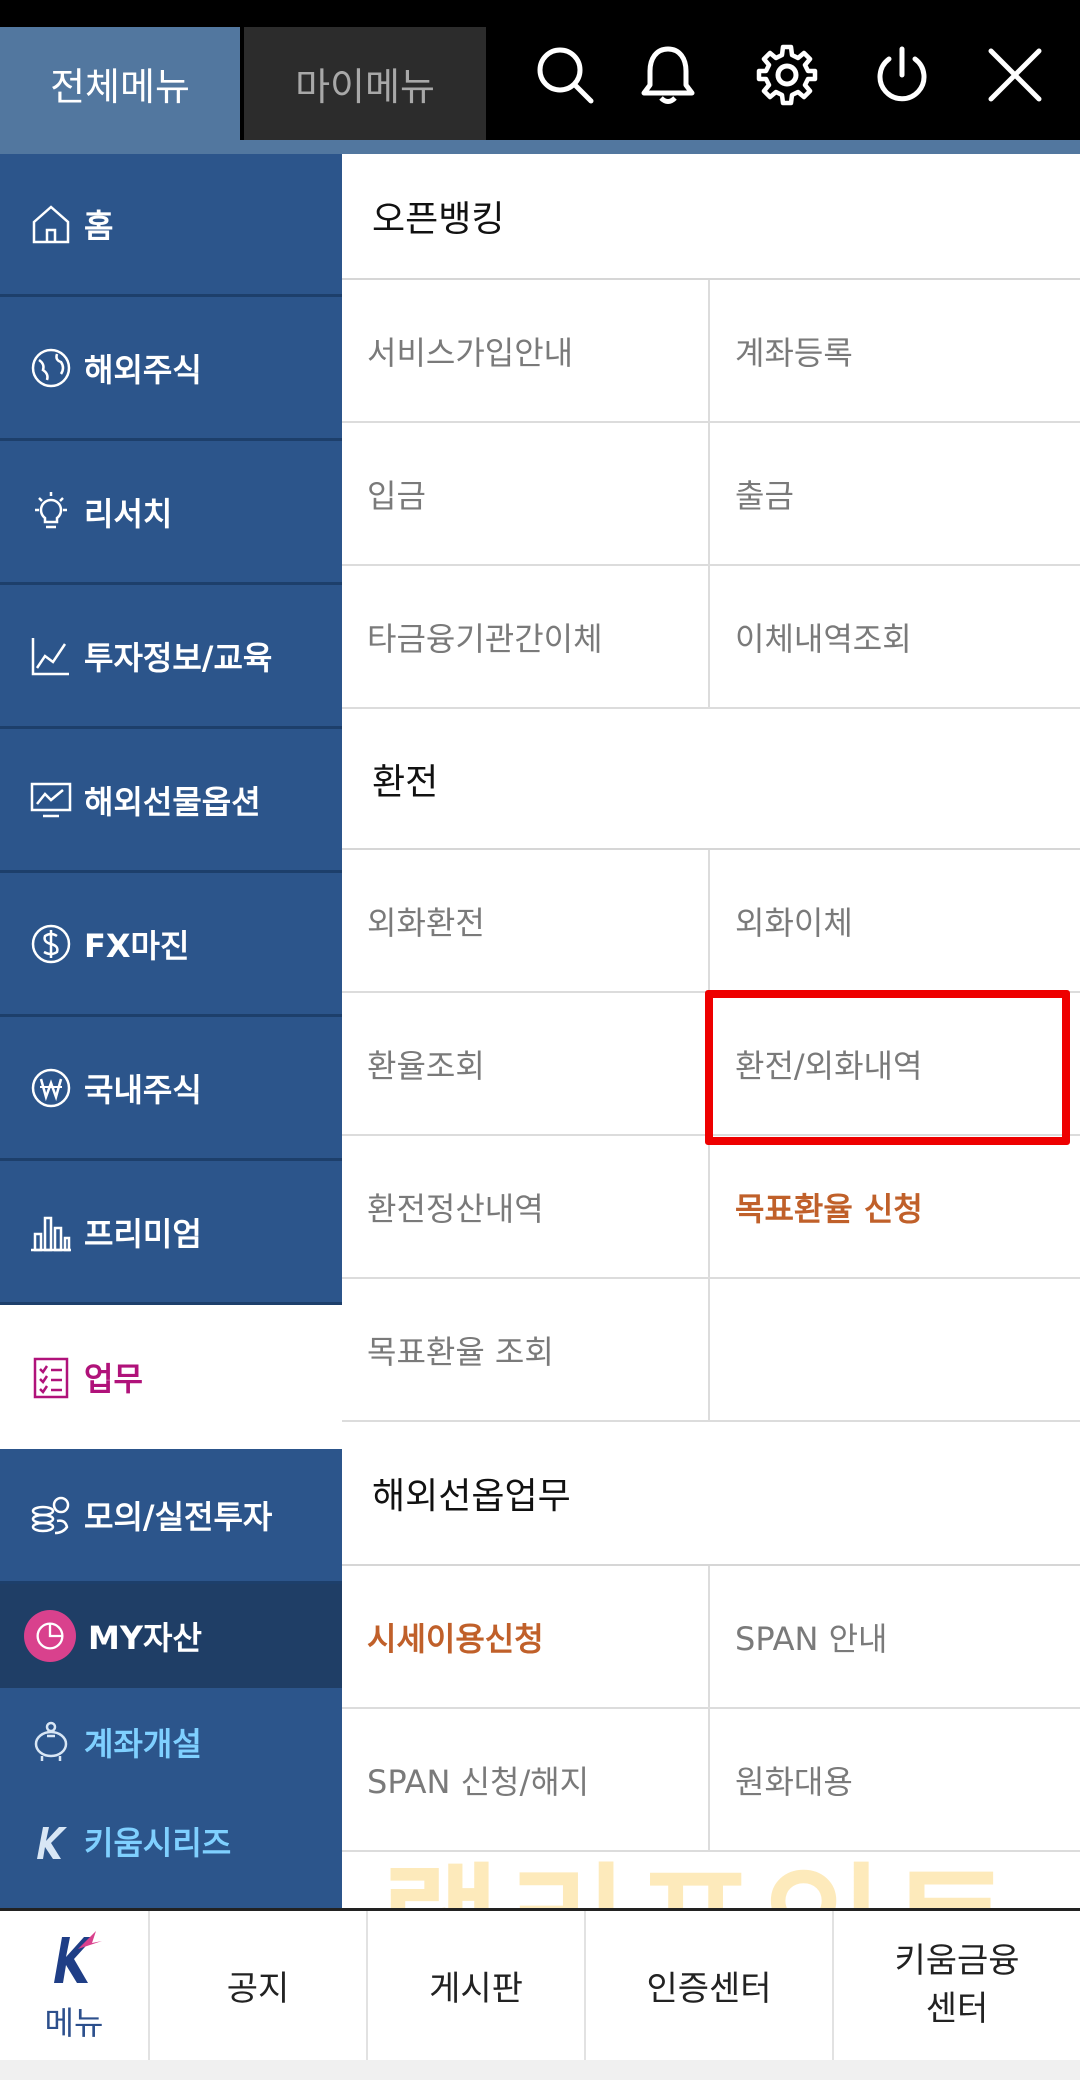 The image size is (1080, 2080). What do you see at coordinates (51, 368) in the screenshot?
I see `globe-icon` at bounding box center [51, 368].